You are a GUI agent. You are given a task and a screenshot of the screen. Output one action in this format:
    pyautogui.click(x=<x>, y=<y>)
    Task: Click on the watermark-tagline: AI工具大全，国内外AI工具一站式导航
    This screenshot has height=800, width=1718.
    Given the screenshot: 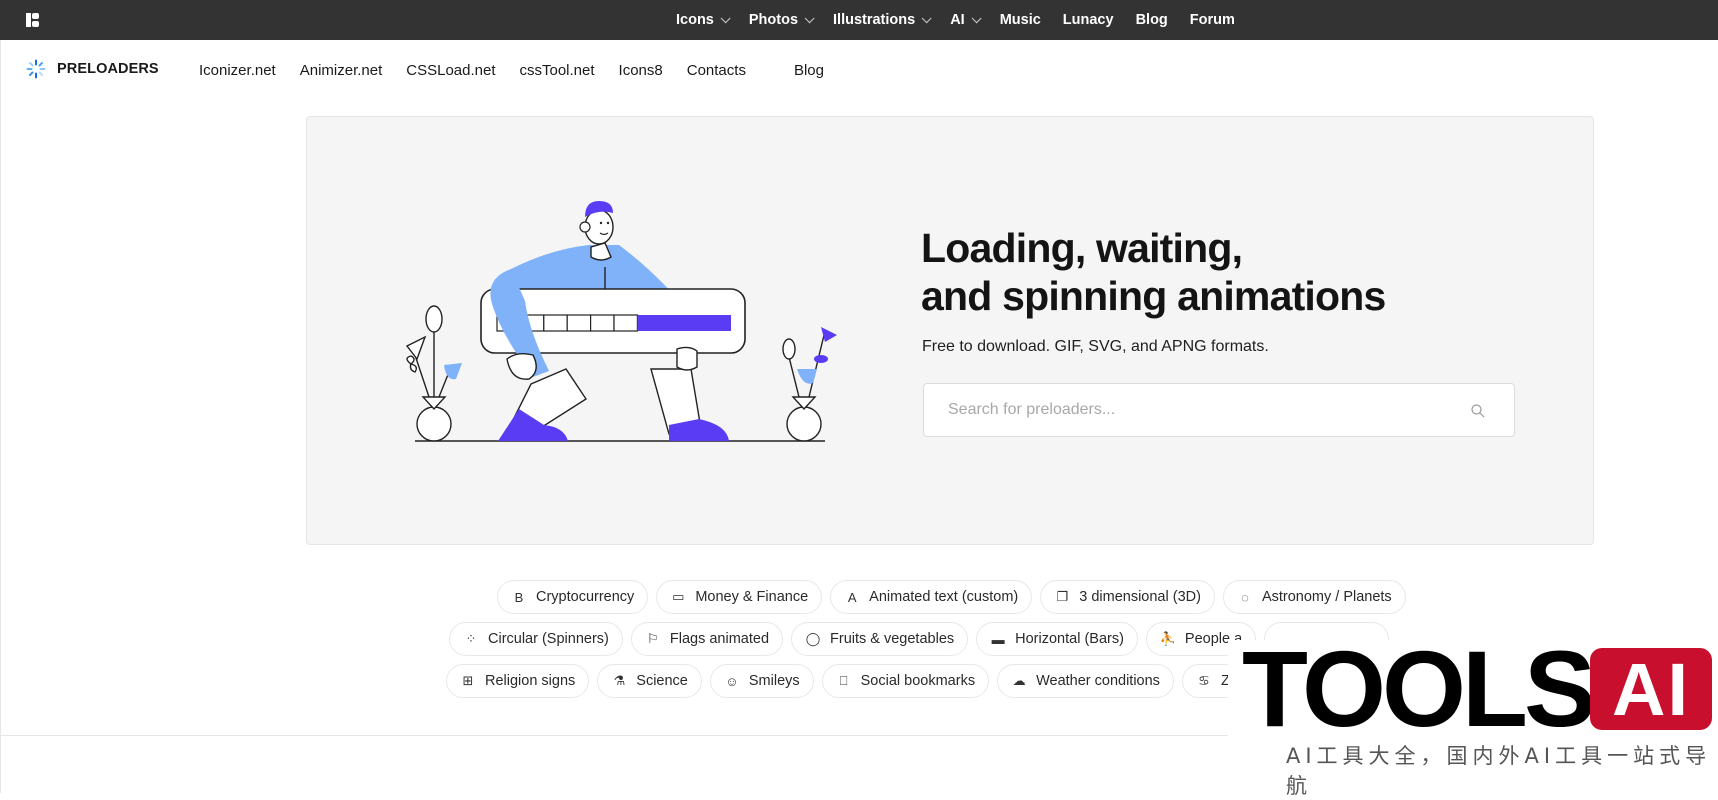 What is the action you would take?
    pyautogui.click(x=1499, y=771)
    